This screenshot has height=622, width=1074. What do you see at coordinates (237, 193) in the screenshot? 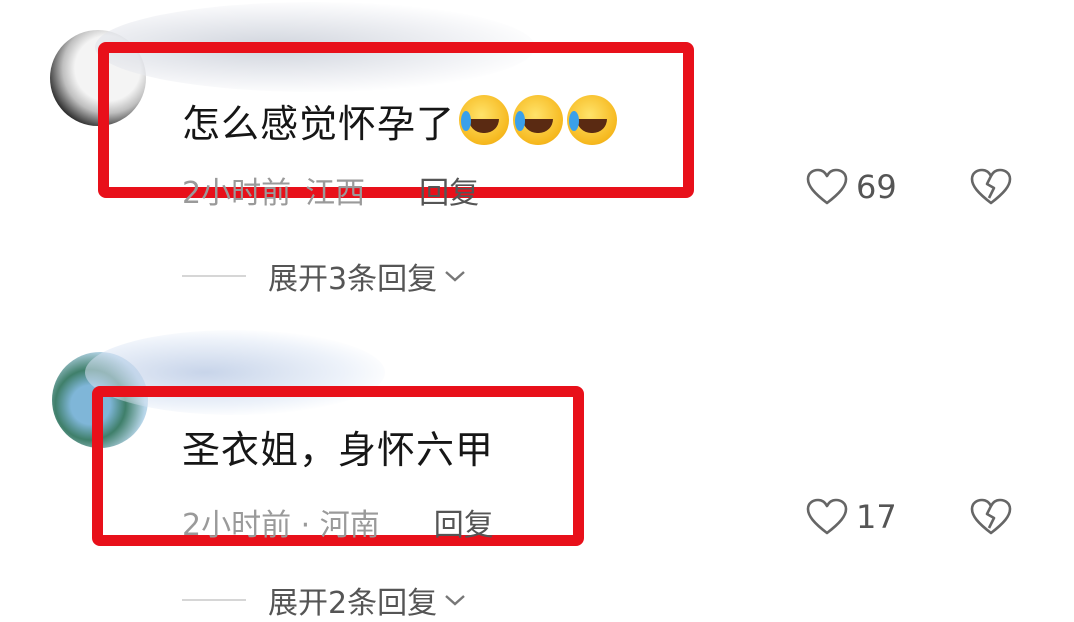
I see `comment-time: 2小时前` at bounding box center [237, 193].